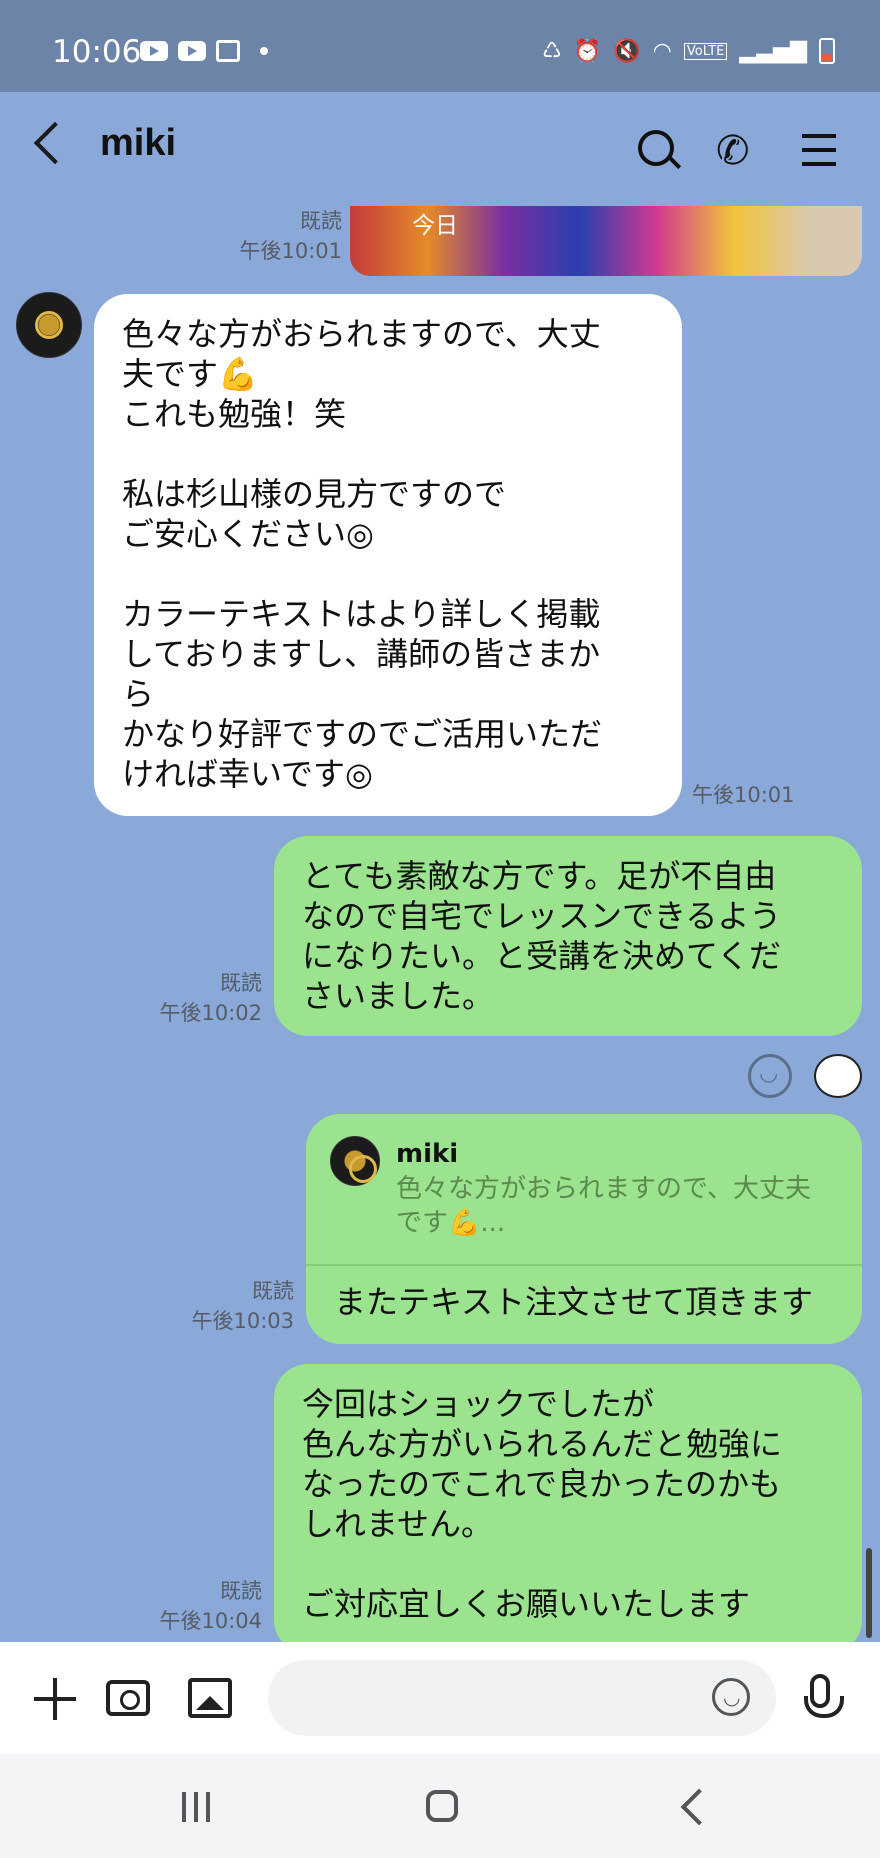 The height and width of the screenshot is (1858, 880). Describe the element at coordinates (361, 334) in the screenshot. I see `message-line: 色々な方がおられますので、大丈` at that location.